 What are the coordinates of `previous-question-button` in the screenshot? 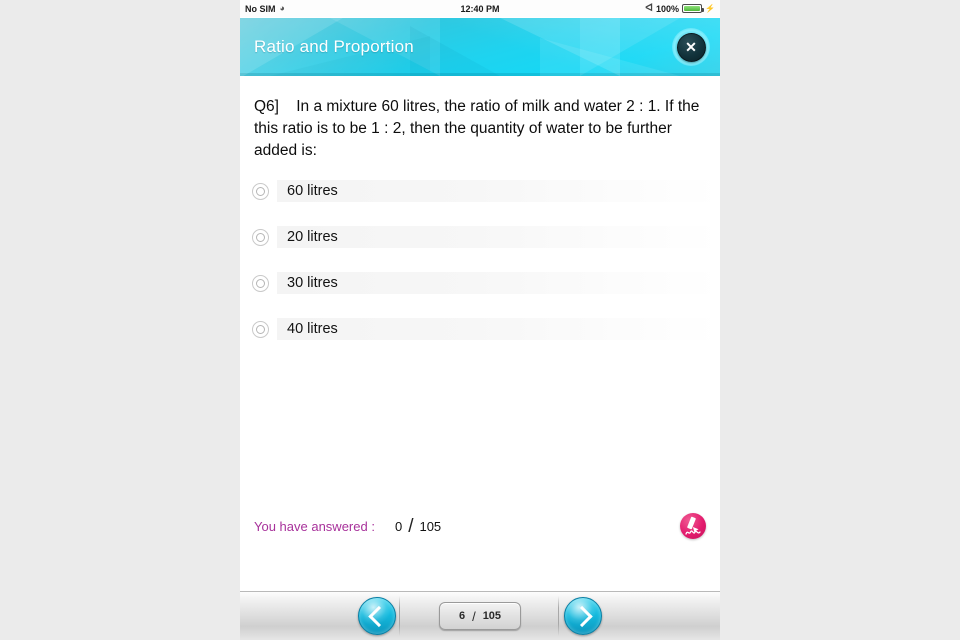 It's located at (377, 616).